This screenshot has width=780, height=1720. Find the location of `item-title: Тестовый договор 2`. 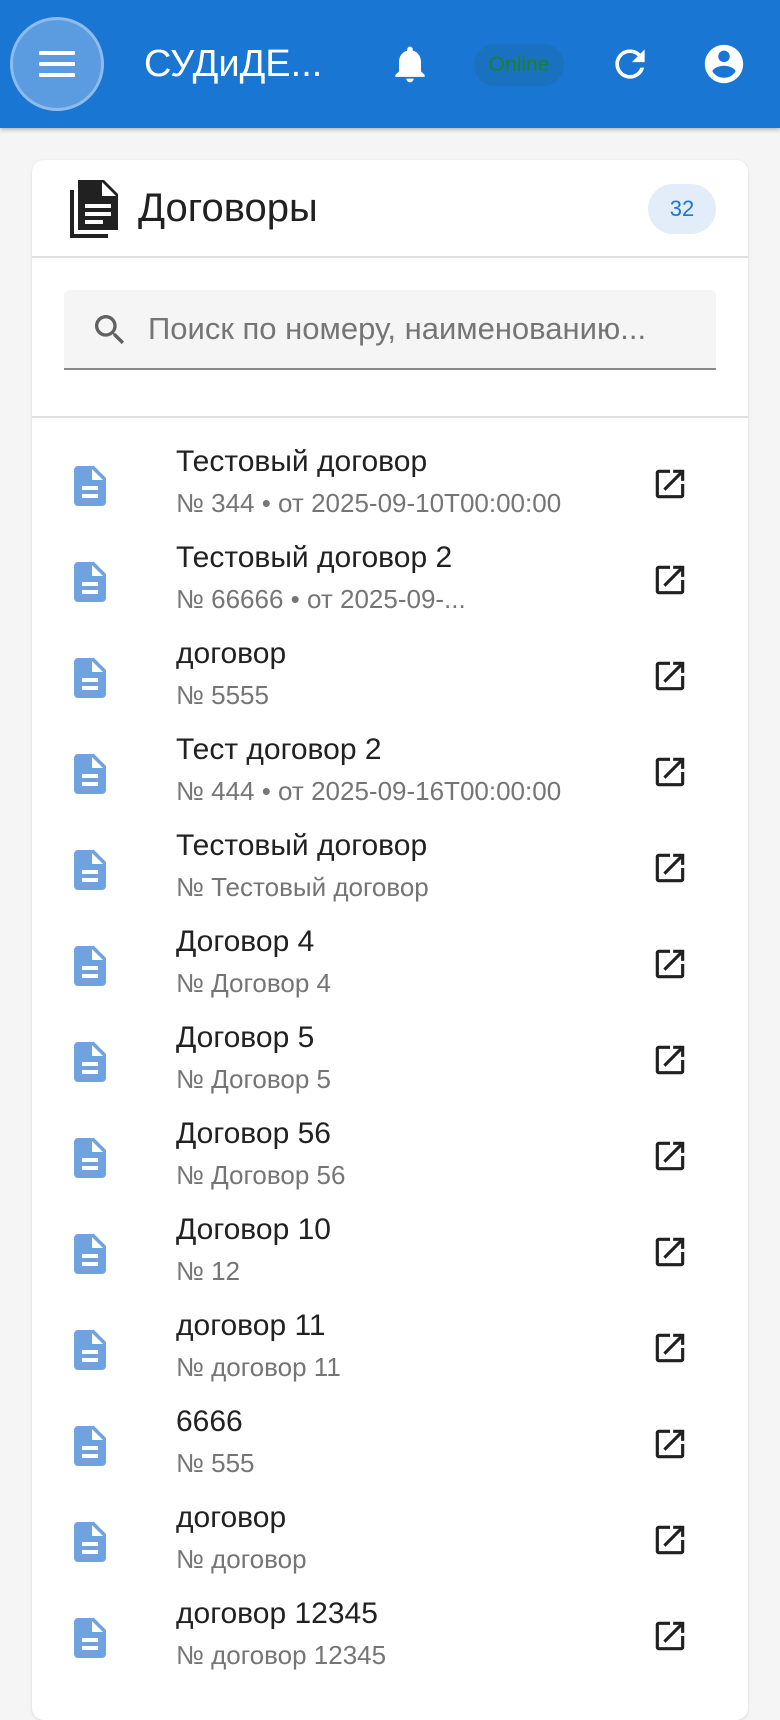

item-title: Тестовый договор 2 is located at coordinates (314, 557).